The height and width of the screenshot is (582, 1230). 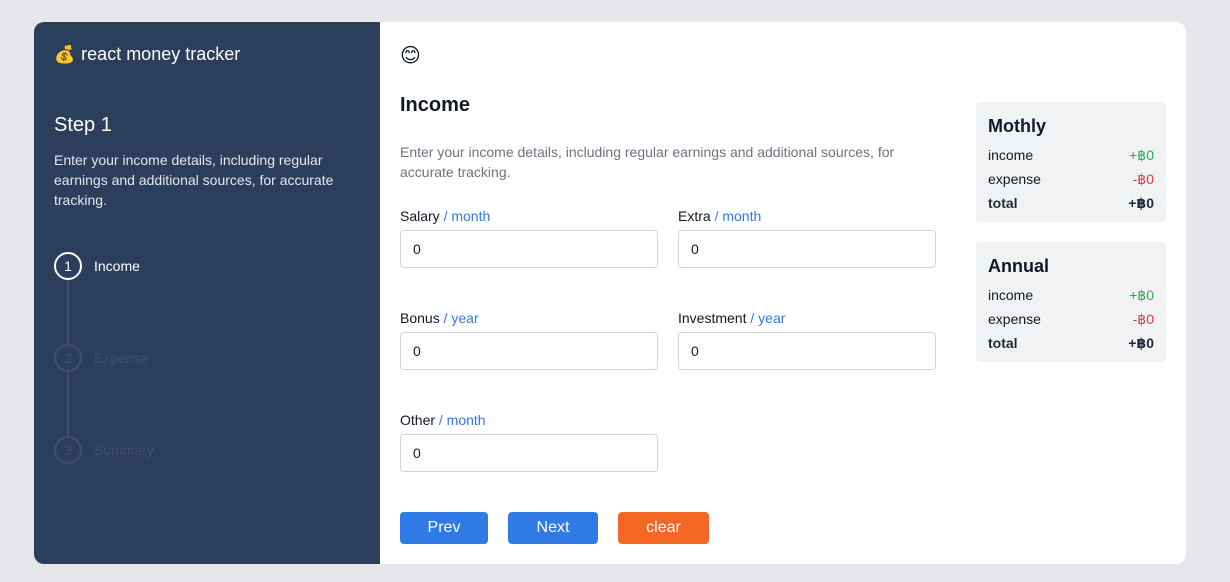 What do you see at coordinates (529, 453) in the screenshot?
I see `other-input` at bounding box center [529, 453].